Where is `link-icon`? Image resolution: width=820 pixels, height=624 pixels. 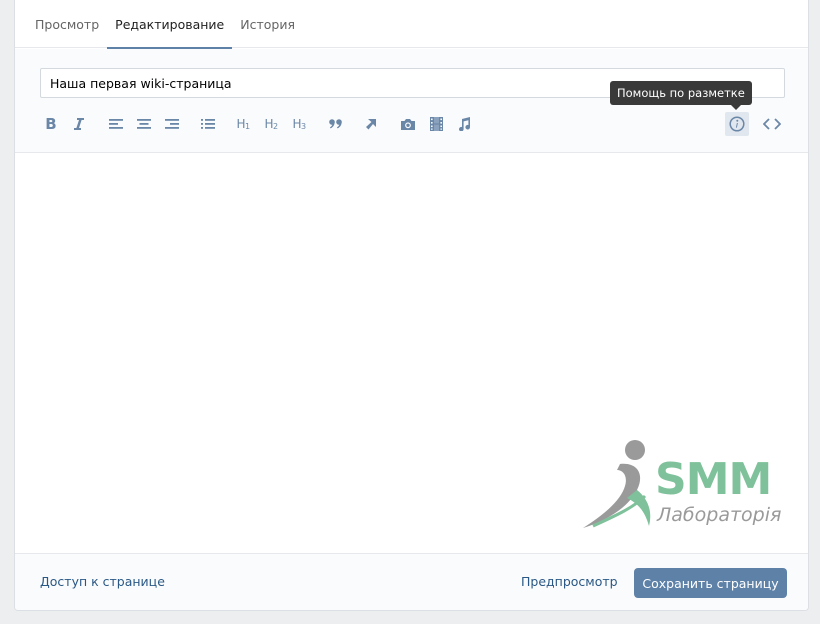 link-icon is located at coordinates (371, 124).